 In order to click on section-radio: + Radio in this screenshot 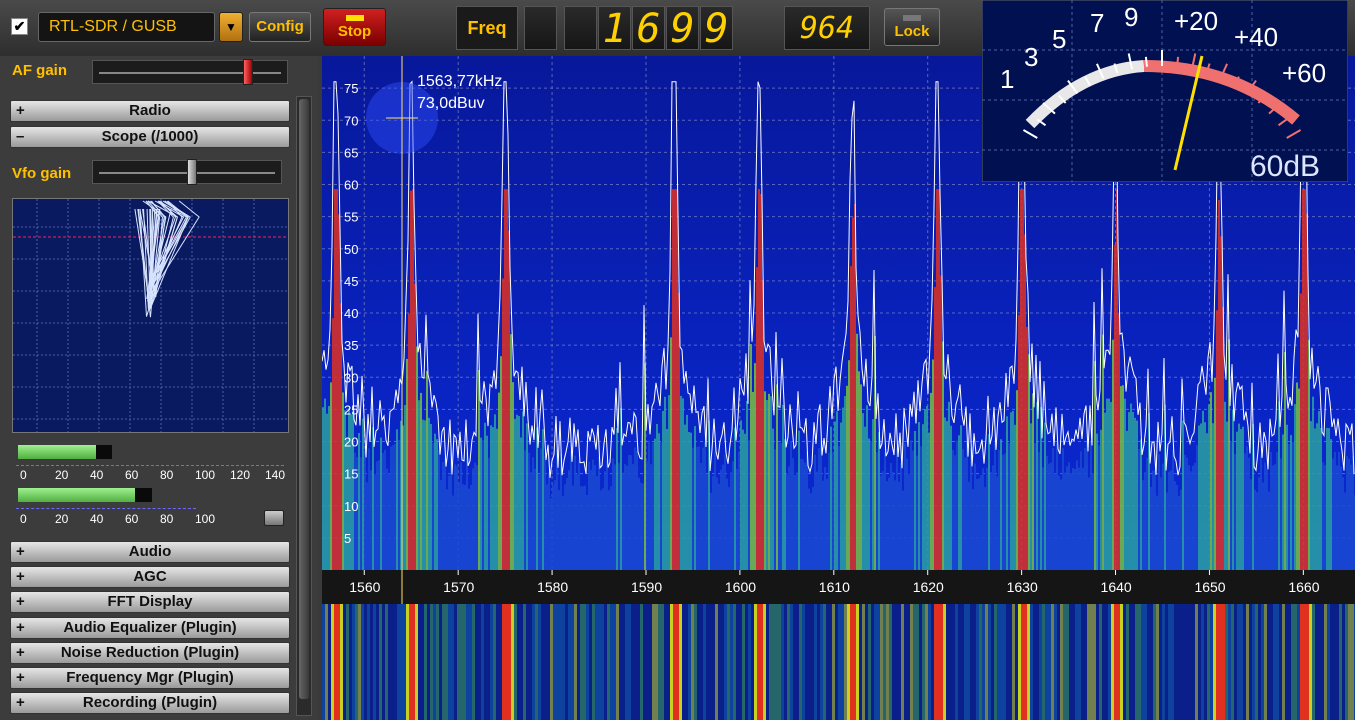, I will do `click(150, 111)`.